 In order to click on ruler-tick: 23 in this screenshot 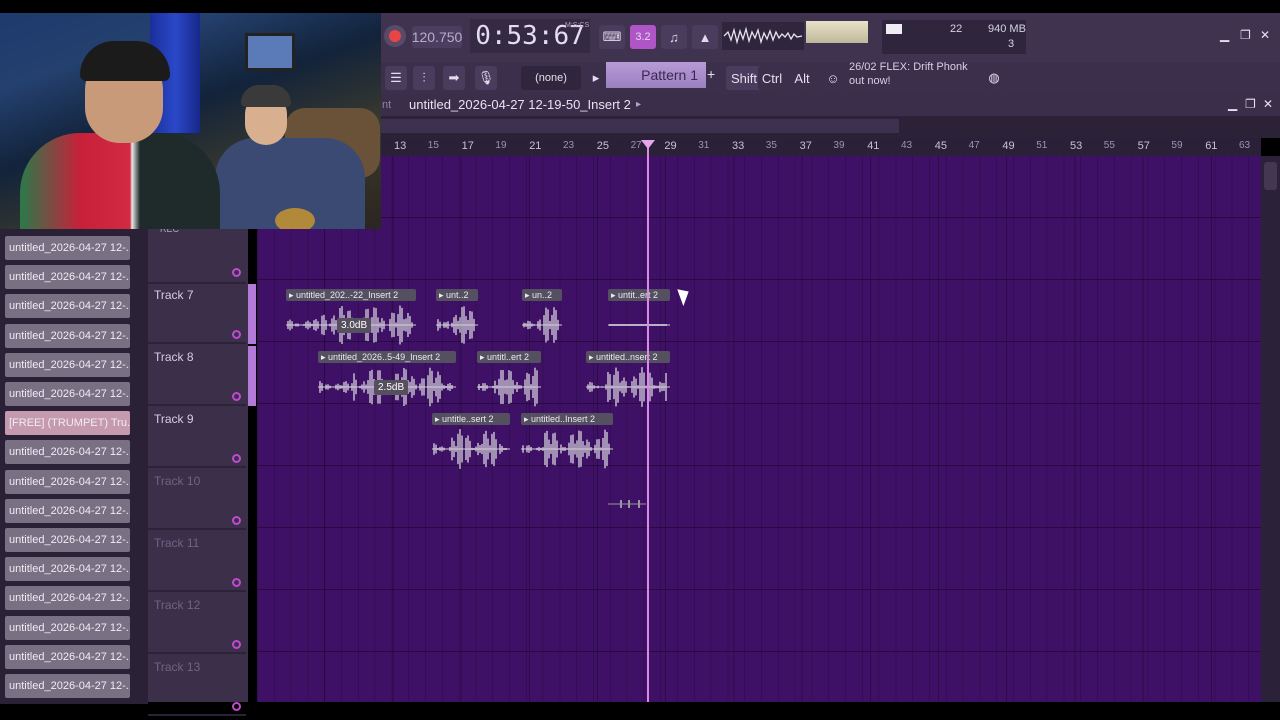, I will do `click(569, 145)`.